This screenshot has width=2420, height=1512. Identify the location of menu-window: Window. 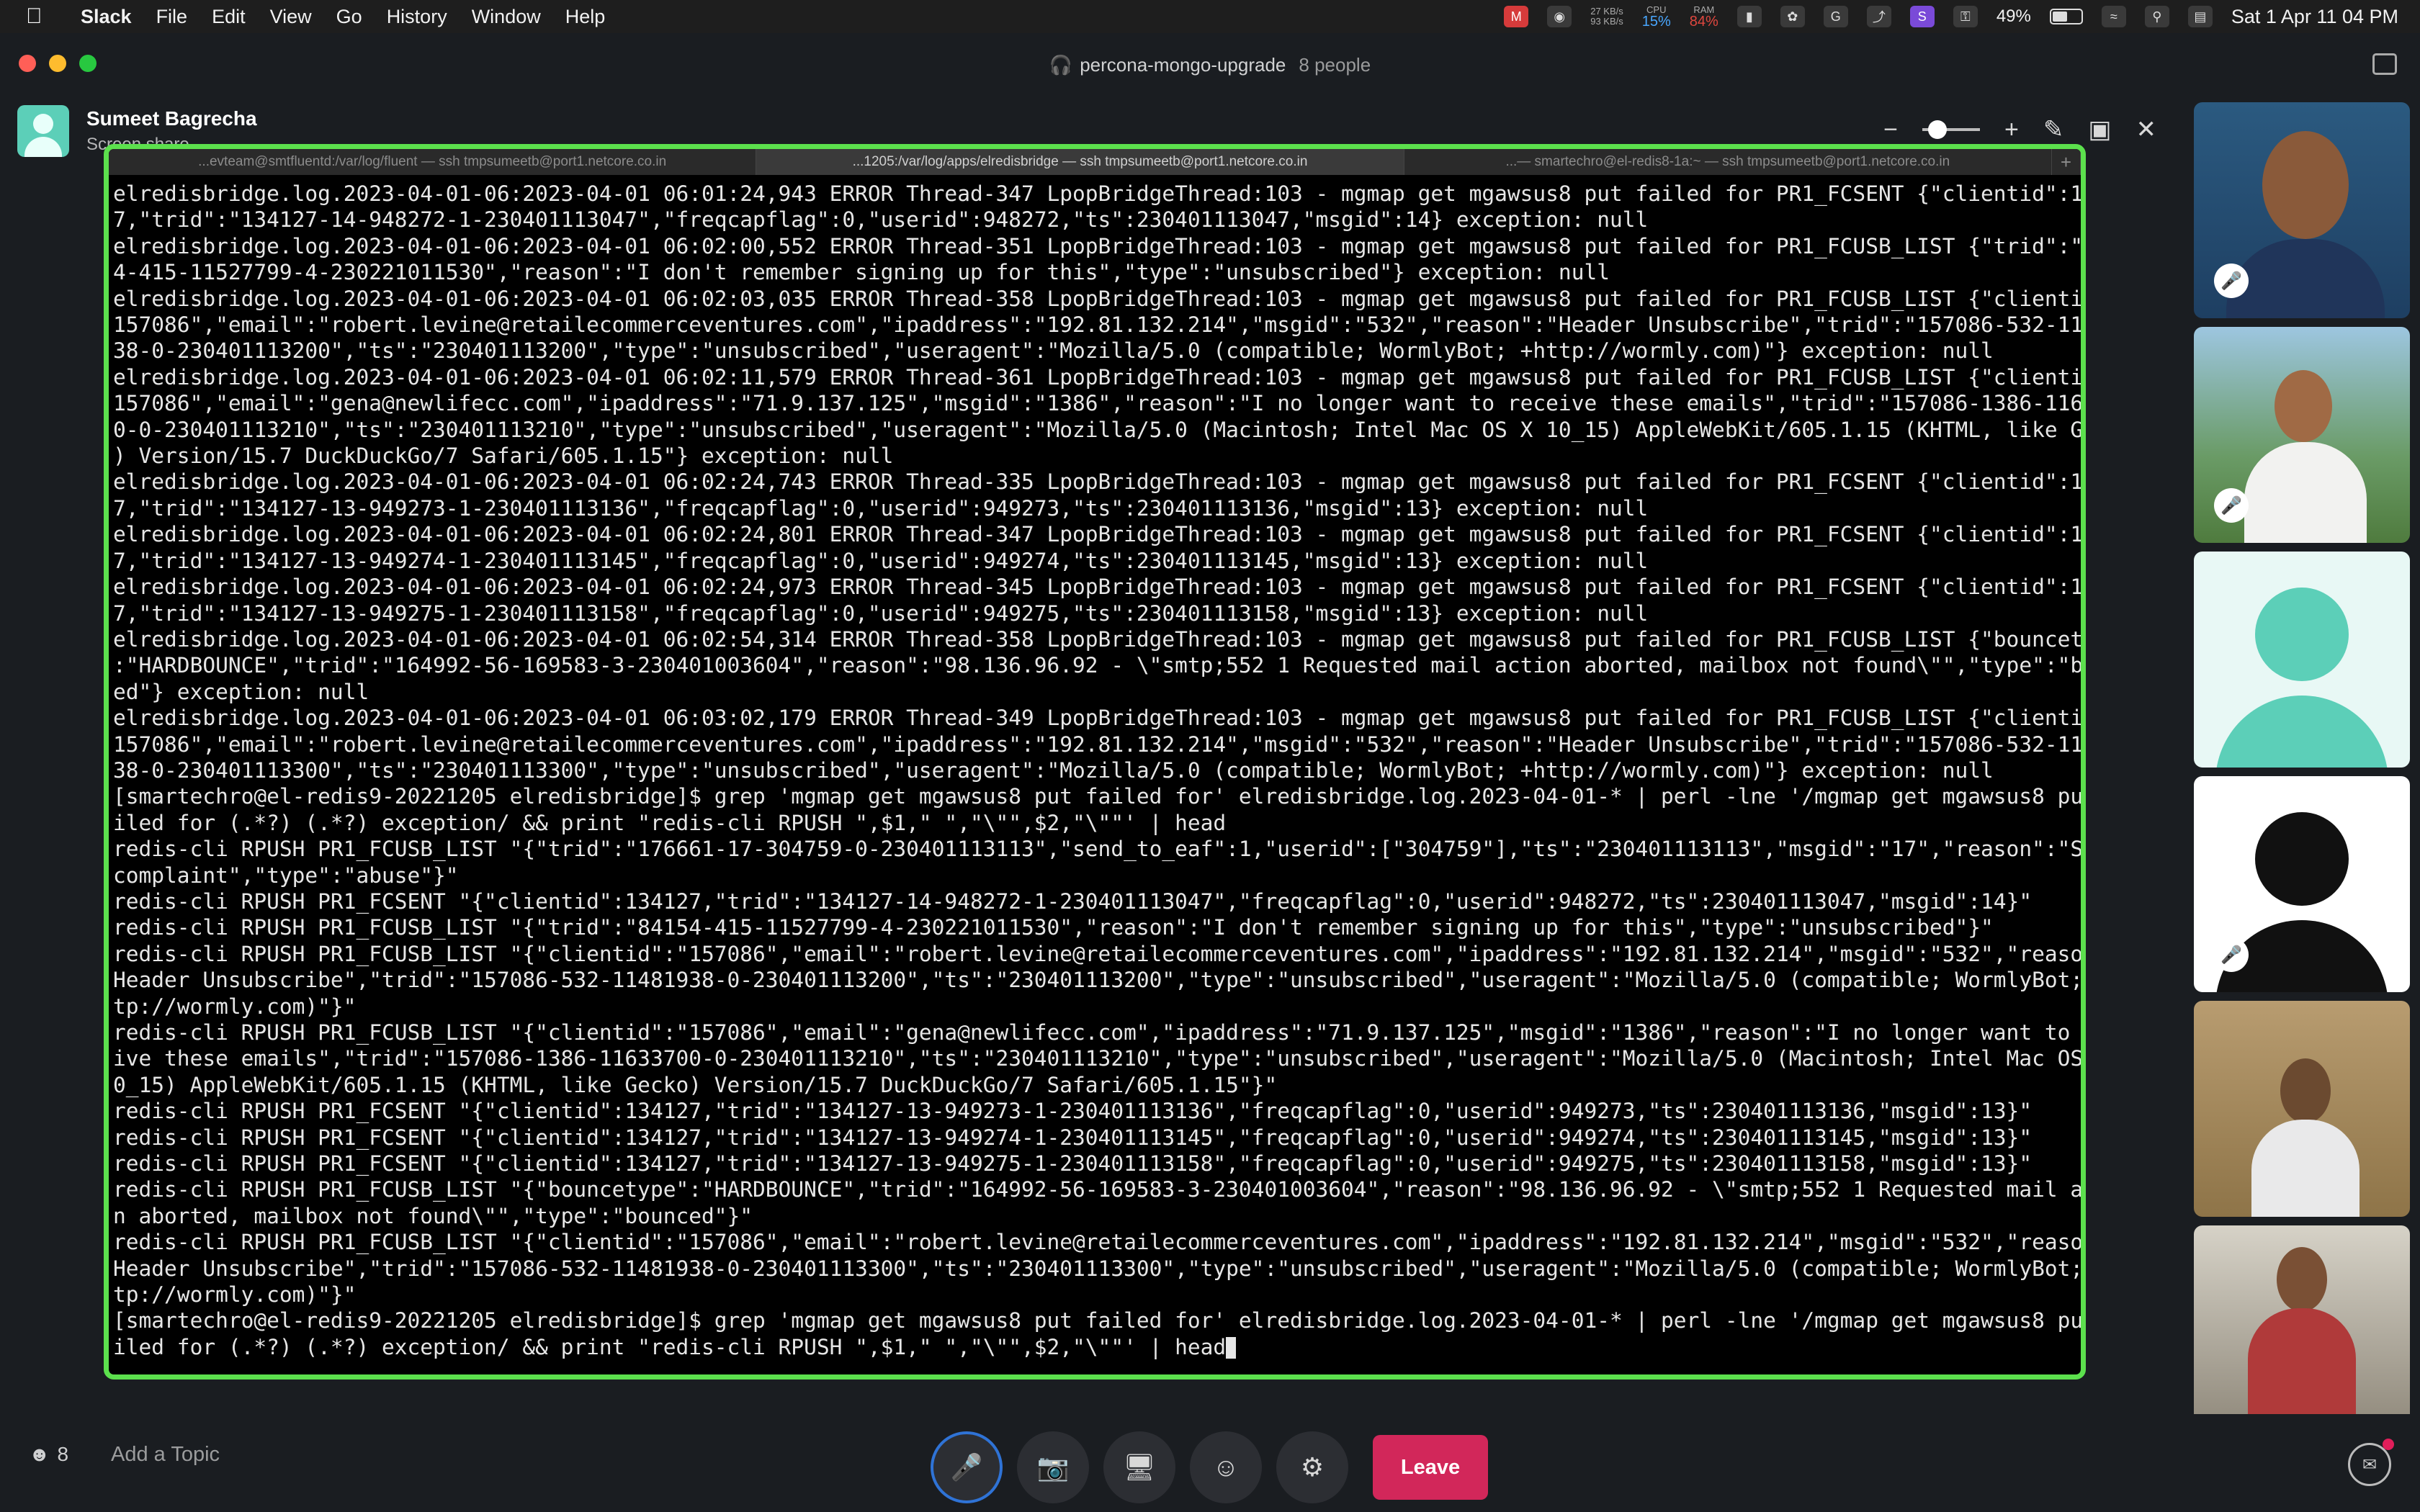
(506, 17).